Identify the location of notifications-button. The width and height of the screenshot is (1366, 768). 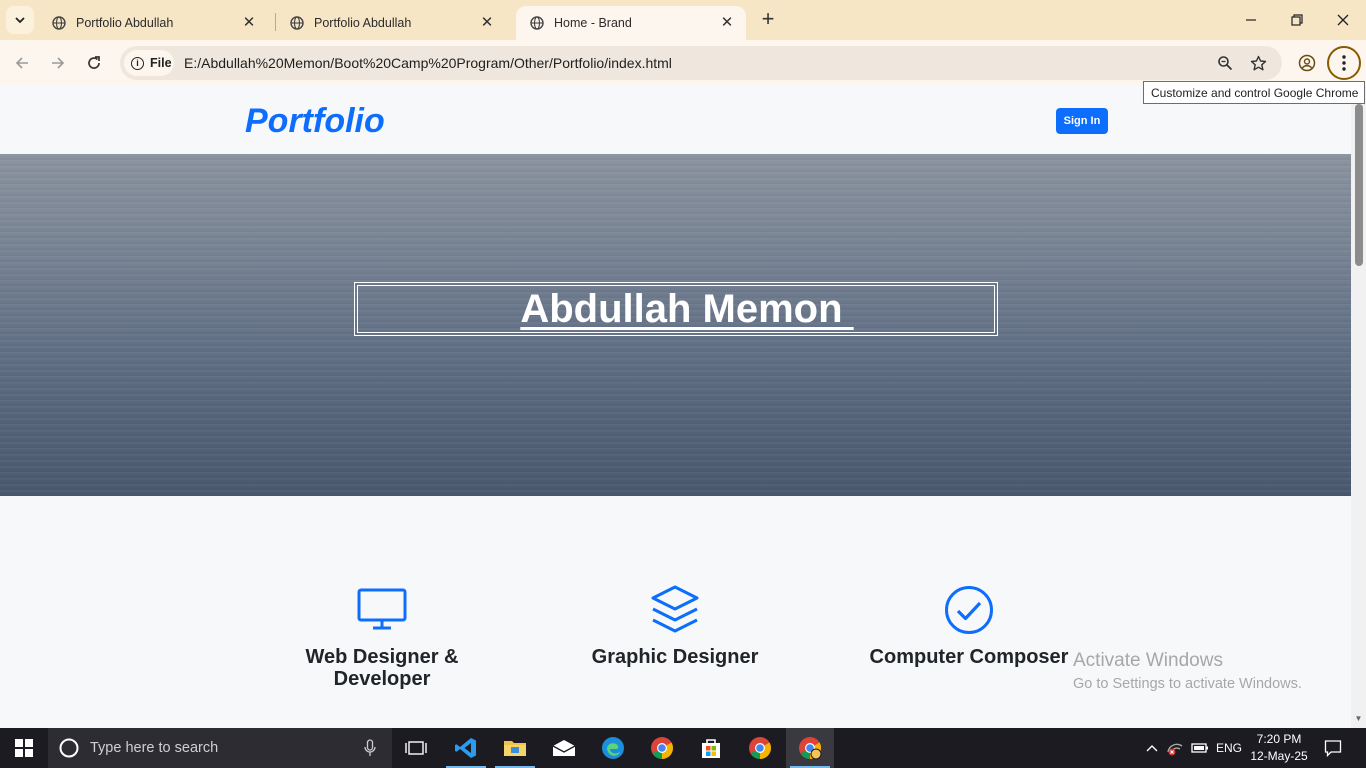
(1333, 748).